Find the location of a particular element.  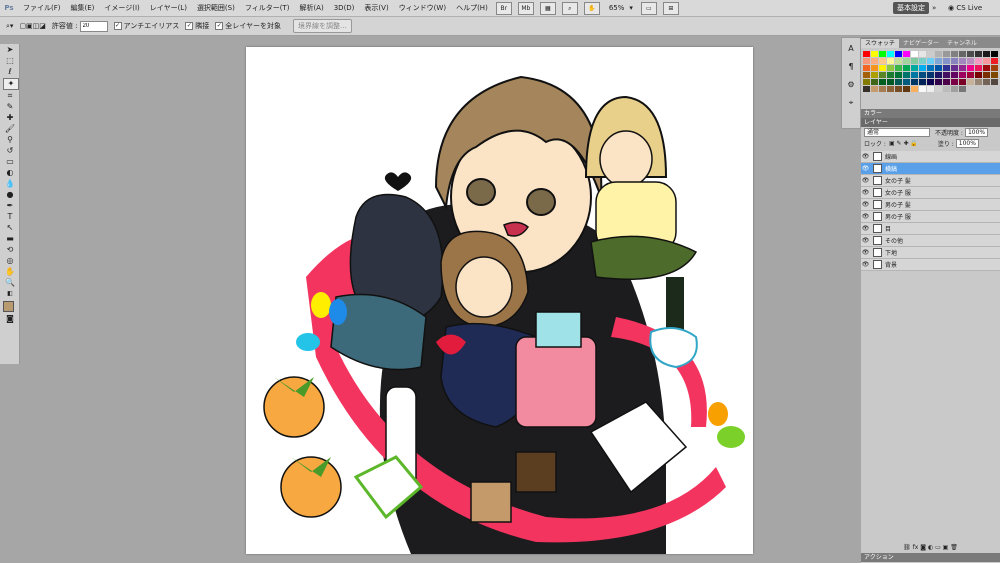

layer-row: 👁 女の子 服 is located at coordinates (930, 193).